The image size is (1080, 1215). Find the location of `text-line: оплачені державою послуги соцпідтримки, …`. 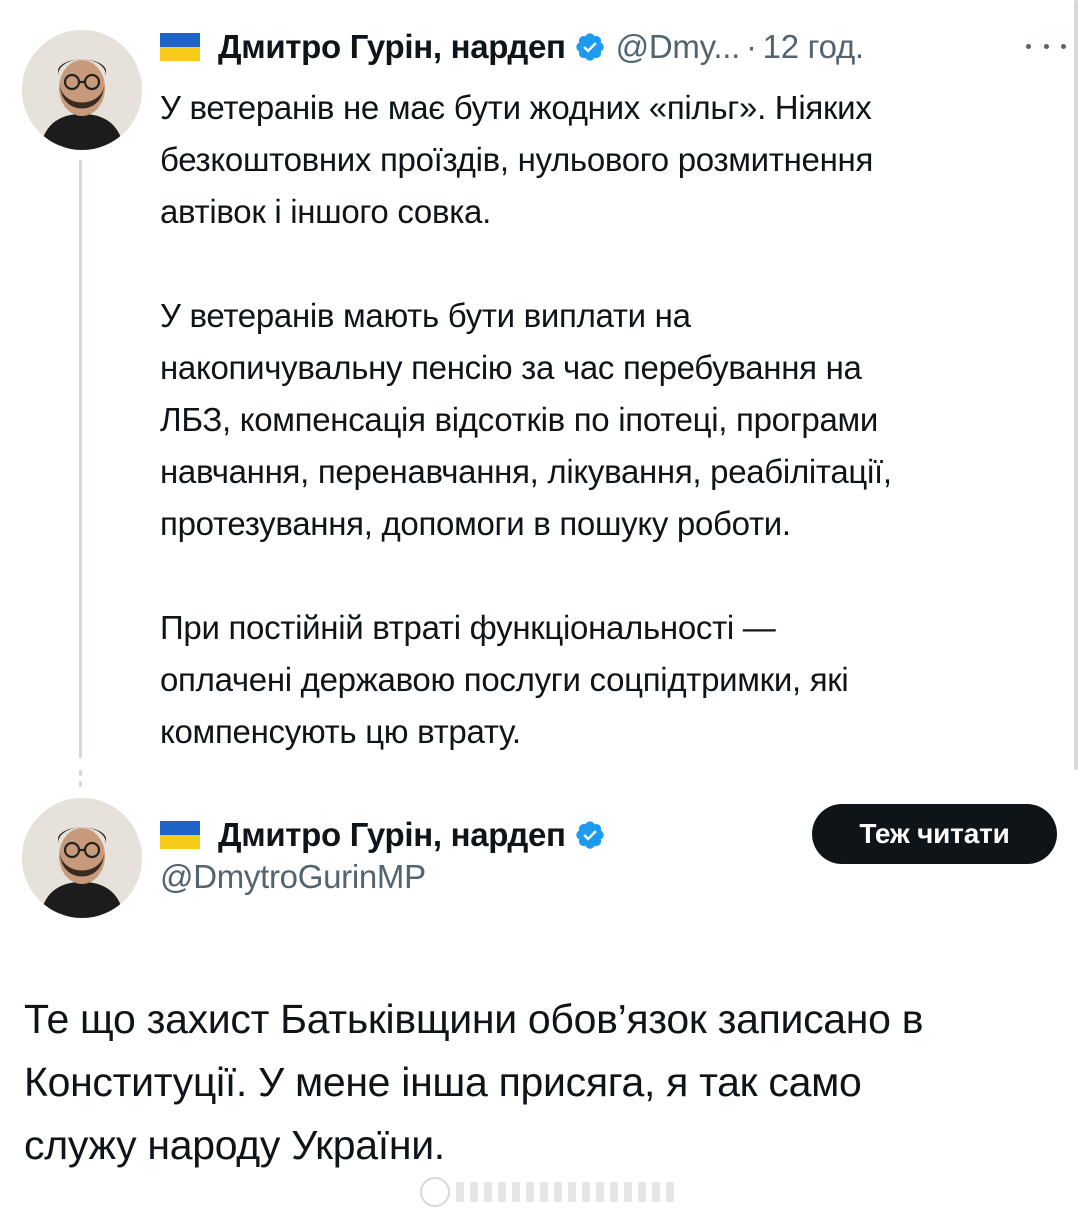

text-line: оплачені державою послуги соцпідтримки, … is located at coordinates (504, 679).